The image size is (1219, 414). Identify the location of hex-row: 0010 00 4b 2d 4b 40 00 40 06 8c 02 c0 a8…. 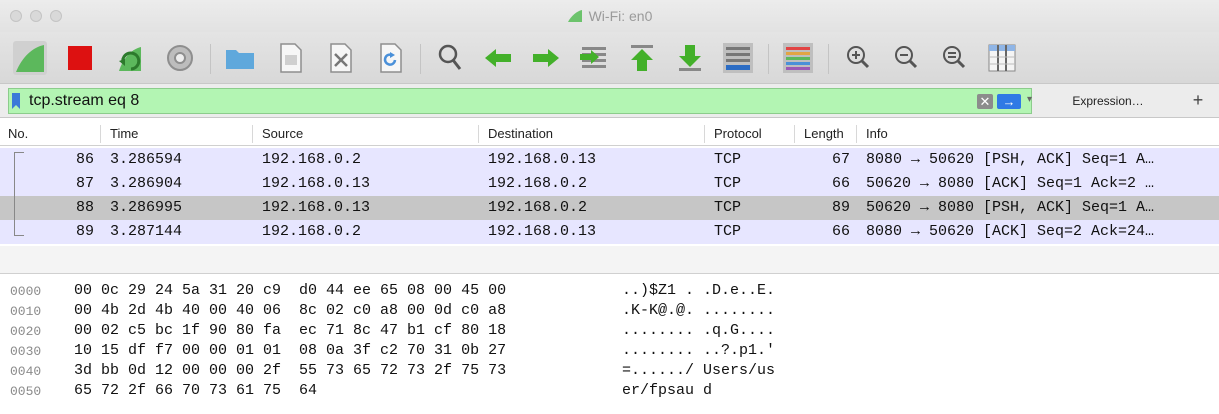
(609, 312).